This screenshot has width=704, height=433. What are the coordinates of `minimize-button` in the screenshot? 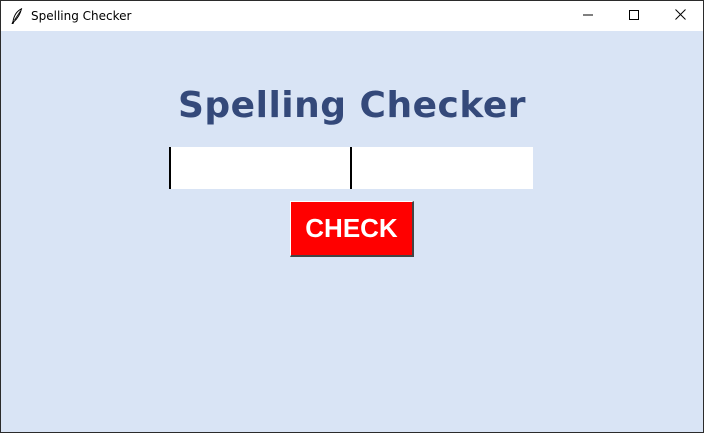 It's located at (588, 16).